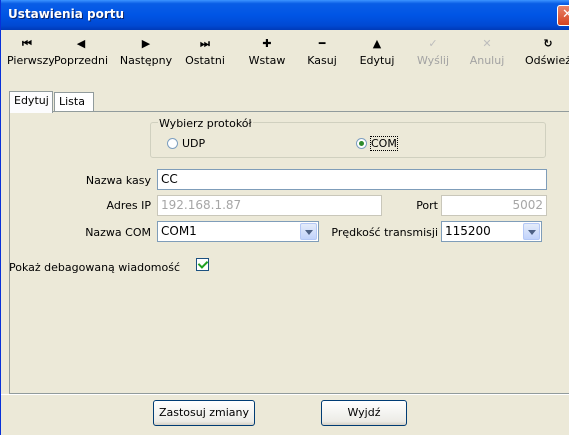 The image size is (569, 435). I want to click on bottom-bar: Zastosuj zmiany Wyjdź, so click(285, 414).